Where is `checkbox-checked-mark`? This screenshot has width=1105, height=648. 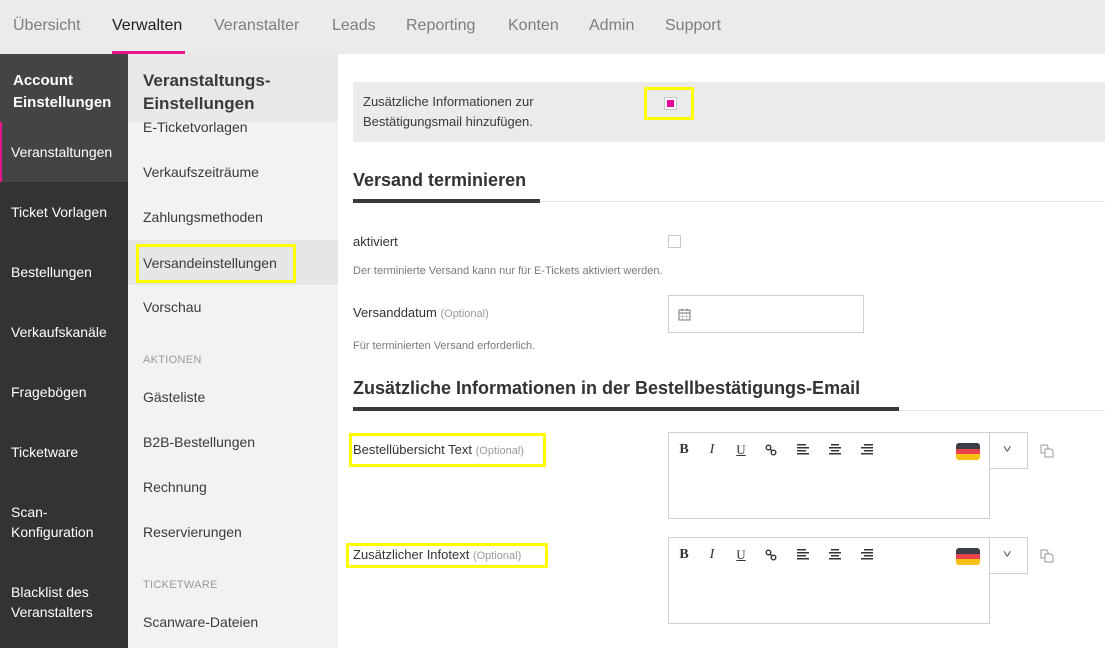
checkbox-checked-mark is located at coordinates (670, 103).